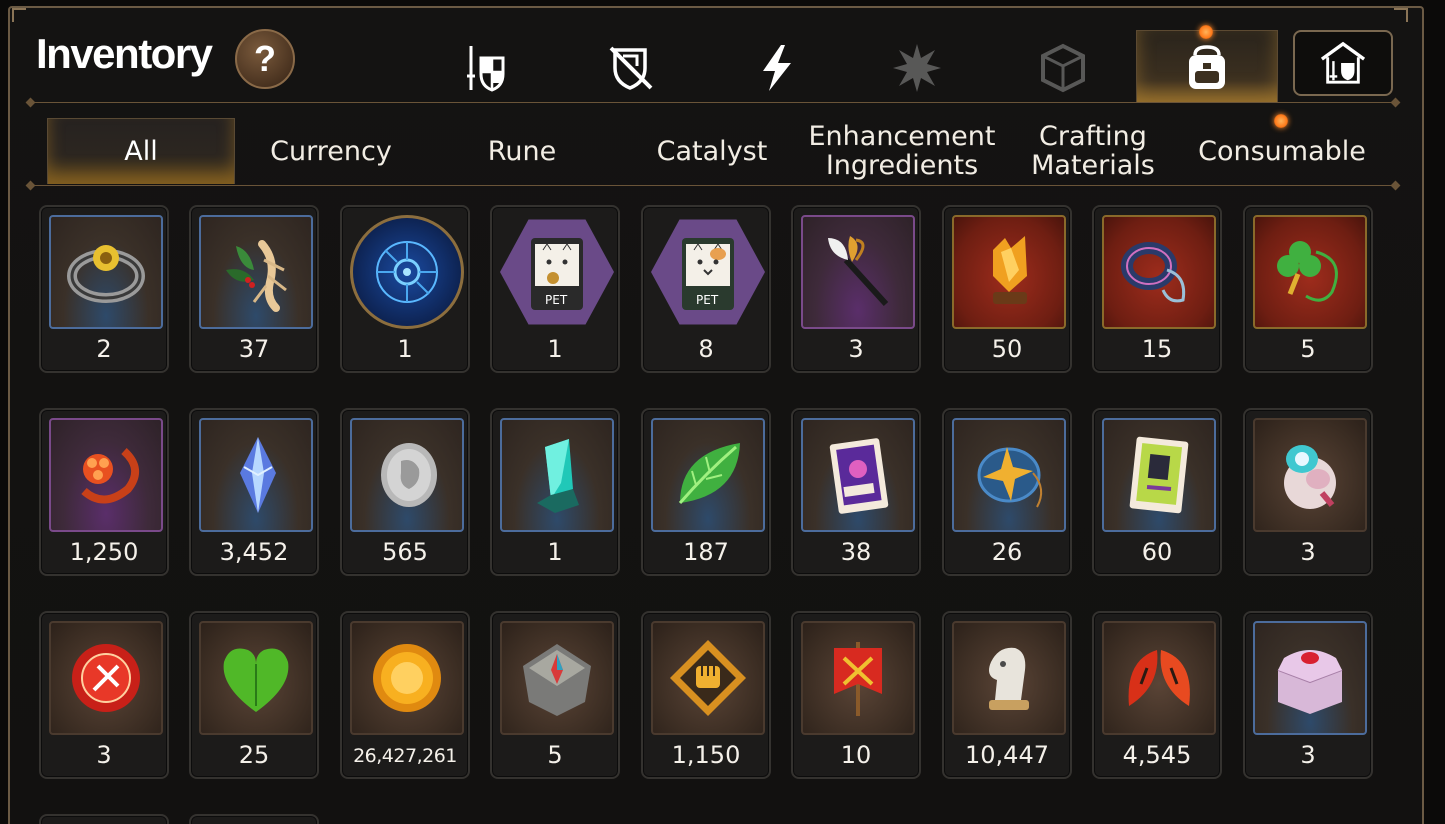 Image resolution: width=1445 pixels, height=824 pixels. What do you see at coordinates (407, 475) in the screenshot?
I see `silver-coin-icon` at bounding box center [407, 475].